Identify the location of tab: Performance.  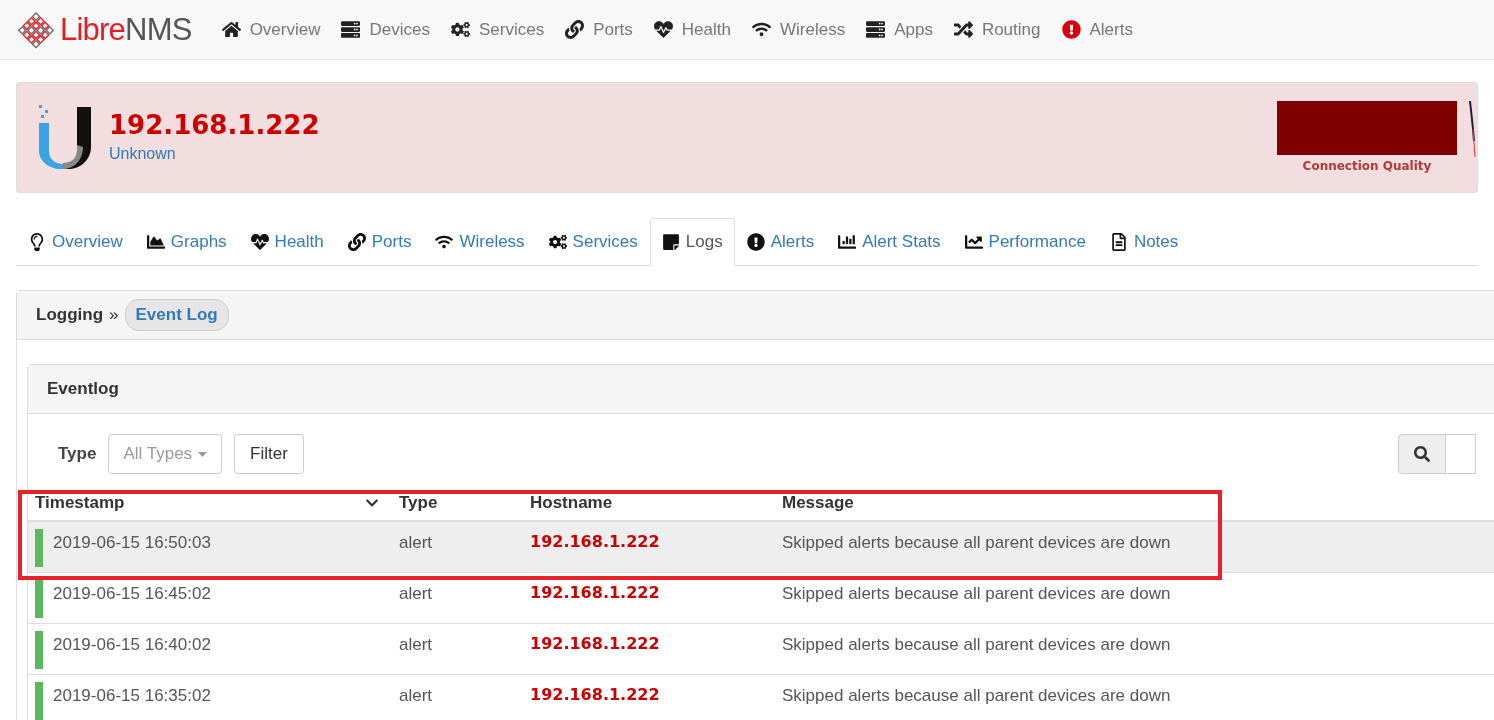
(1025, 242).